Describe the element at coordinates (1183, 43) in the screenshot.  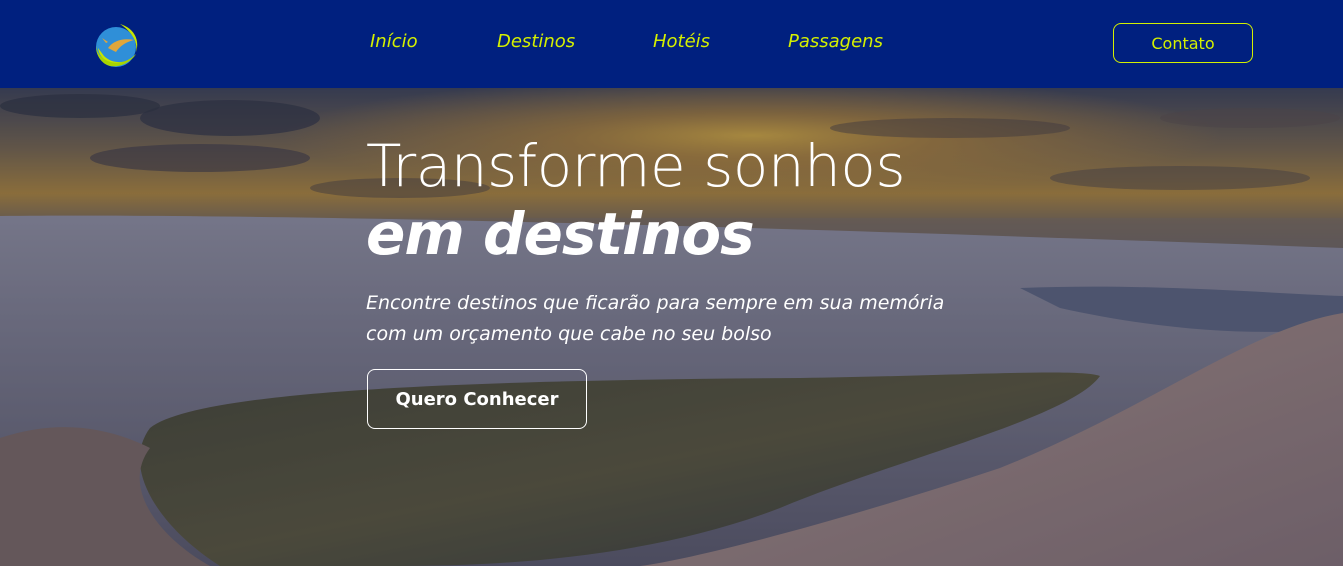
I see `contact-button: Contato` at that location.